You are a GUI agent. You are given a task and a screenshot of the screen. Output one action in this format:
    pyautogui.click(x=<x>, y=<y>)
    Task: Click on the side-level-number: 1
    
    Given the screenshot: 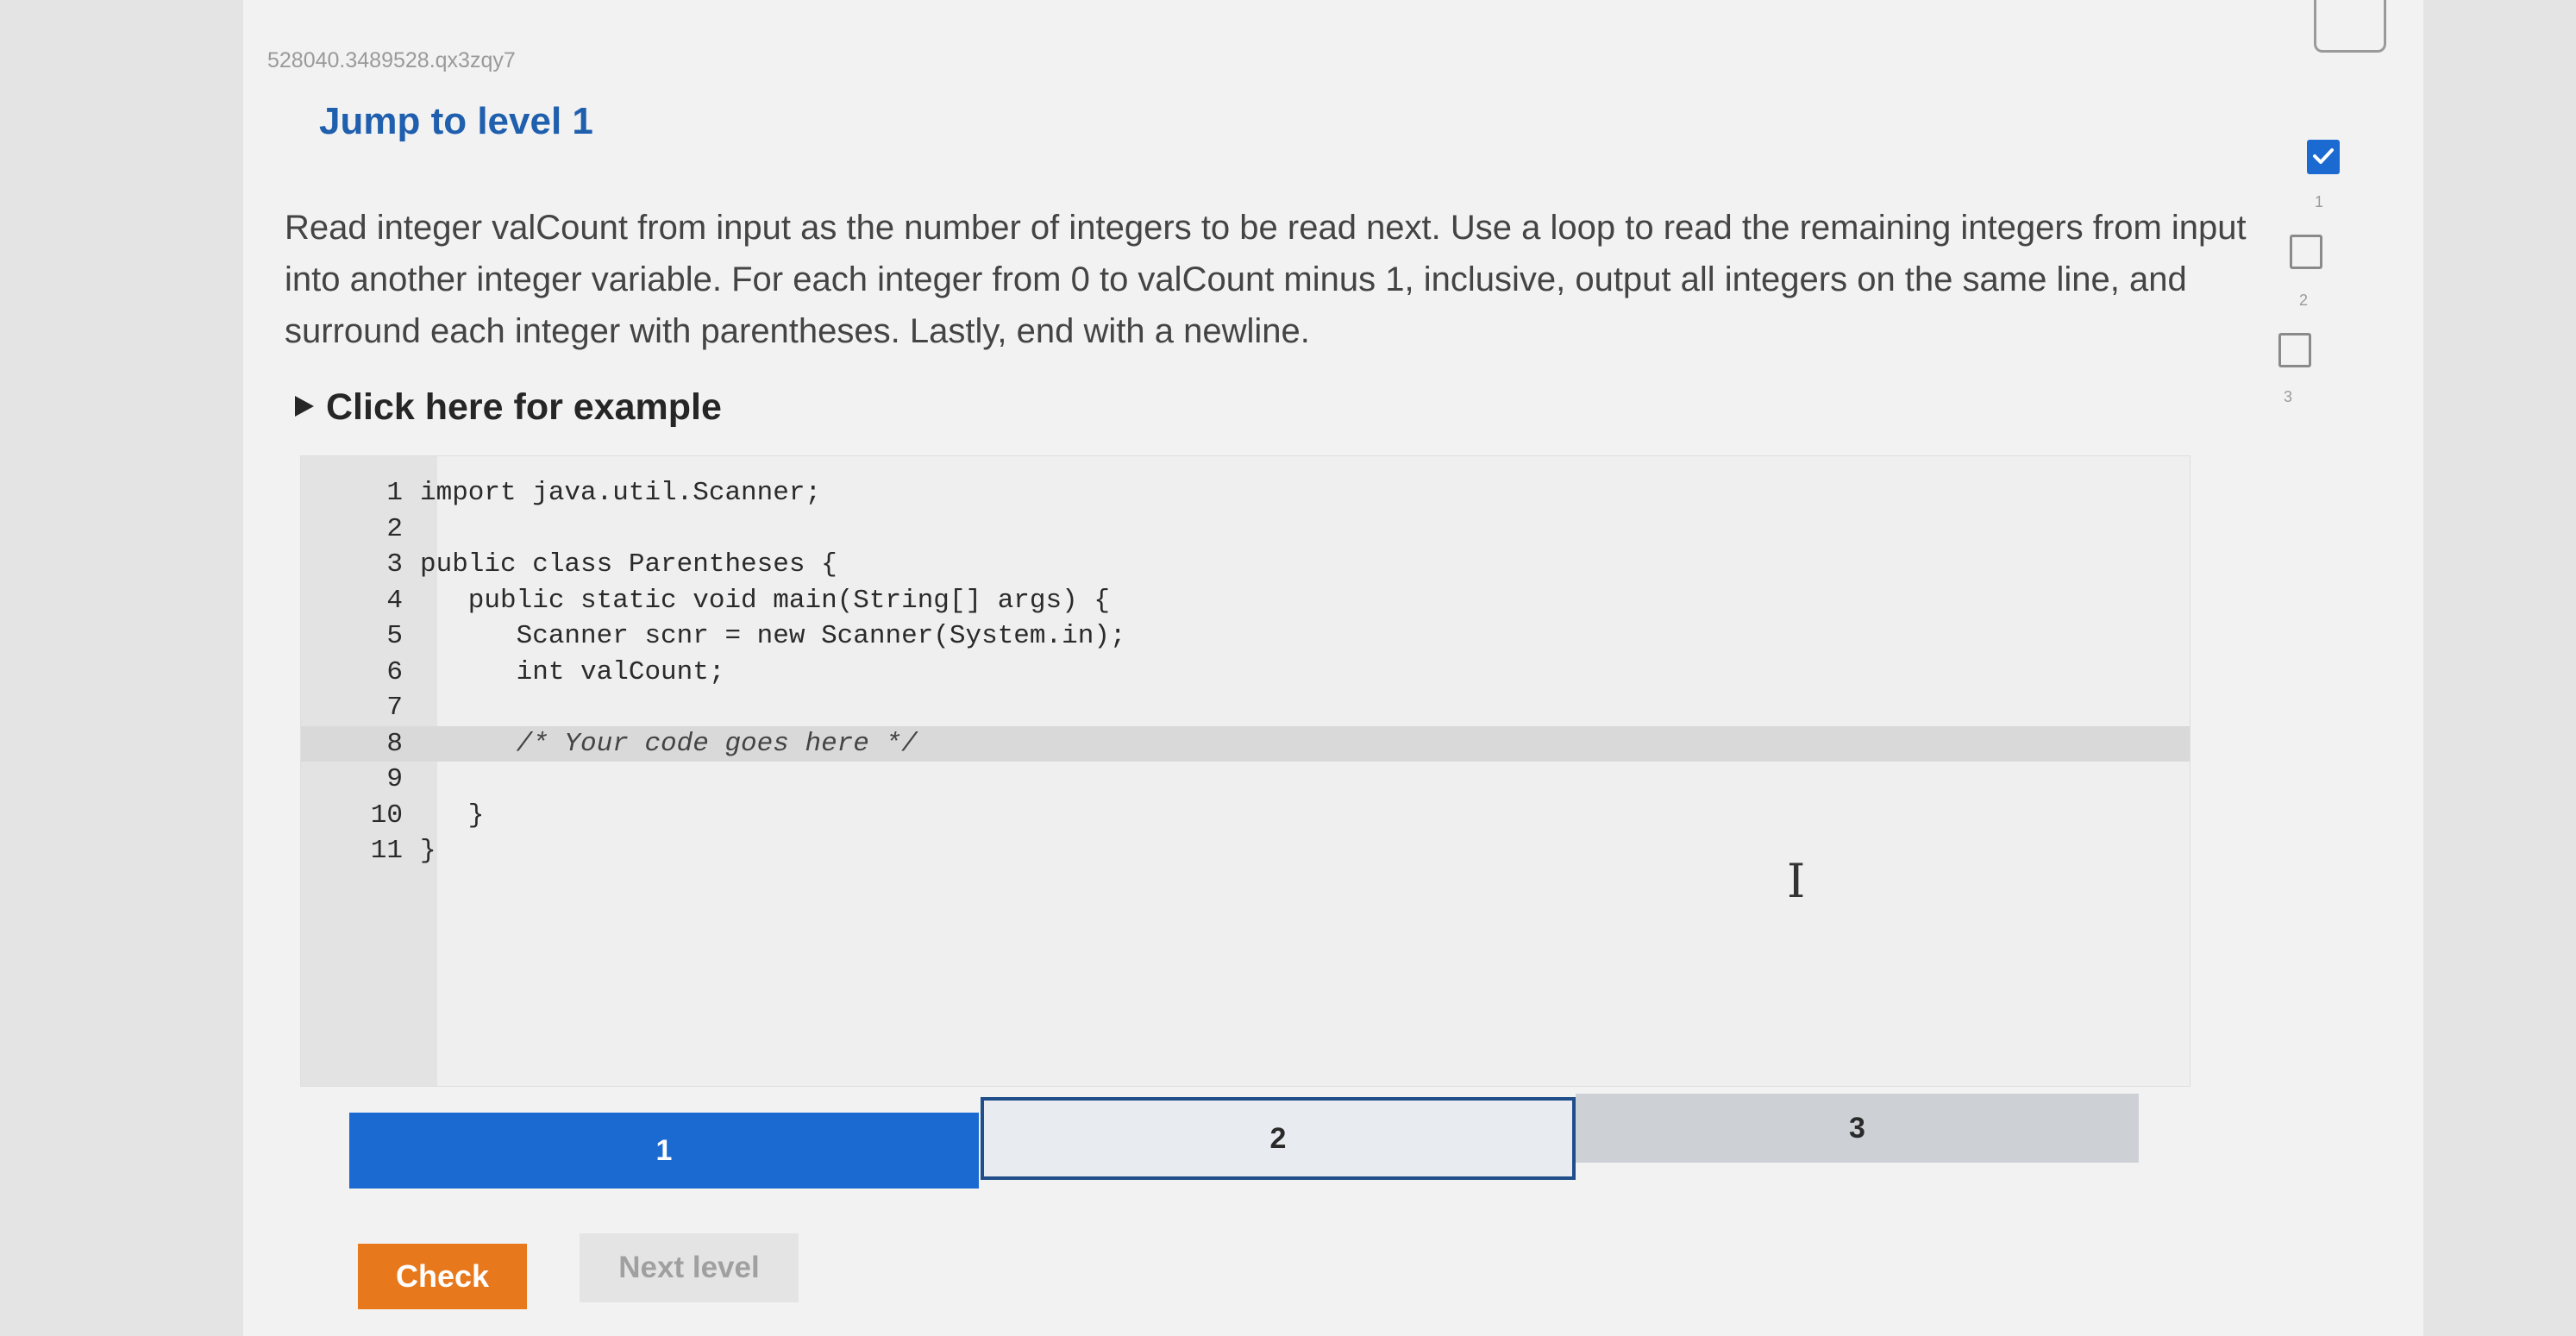 What is the action you would take?
    pyautogui.click(x=2319, y=201)
    